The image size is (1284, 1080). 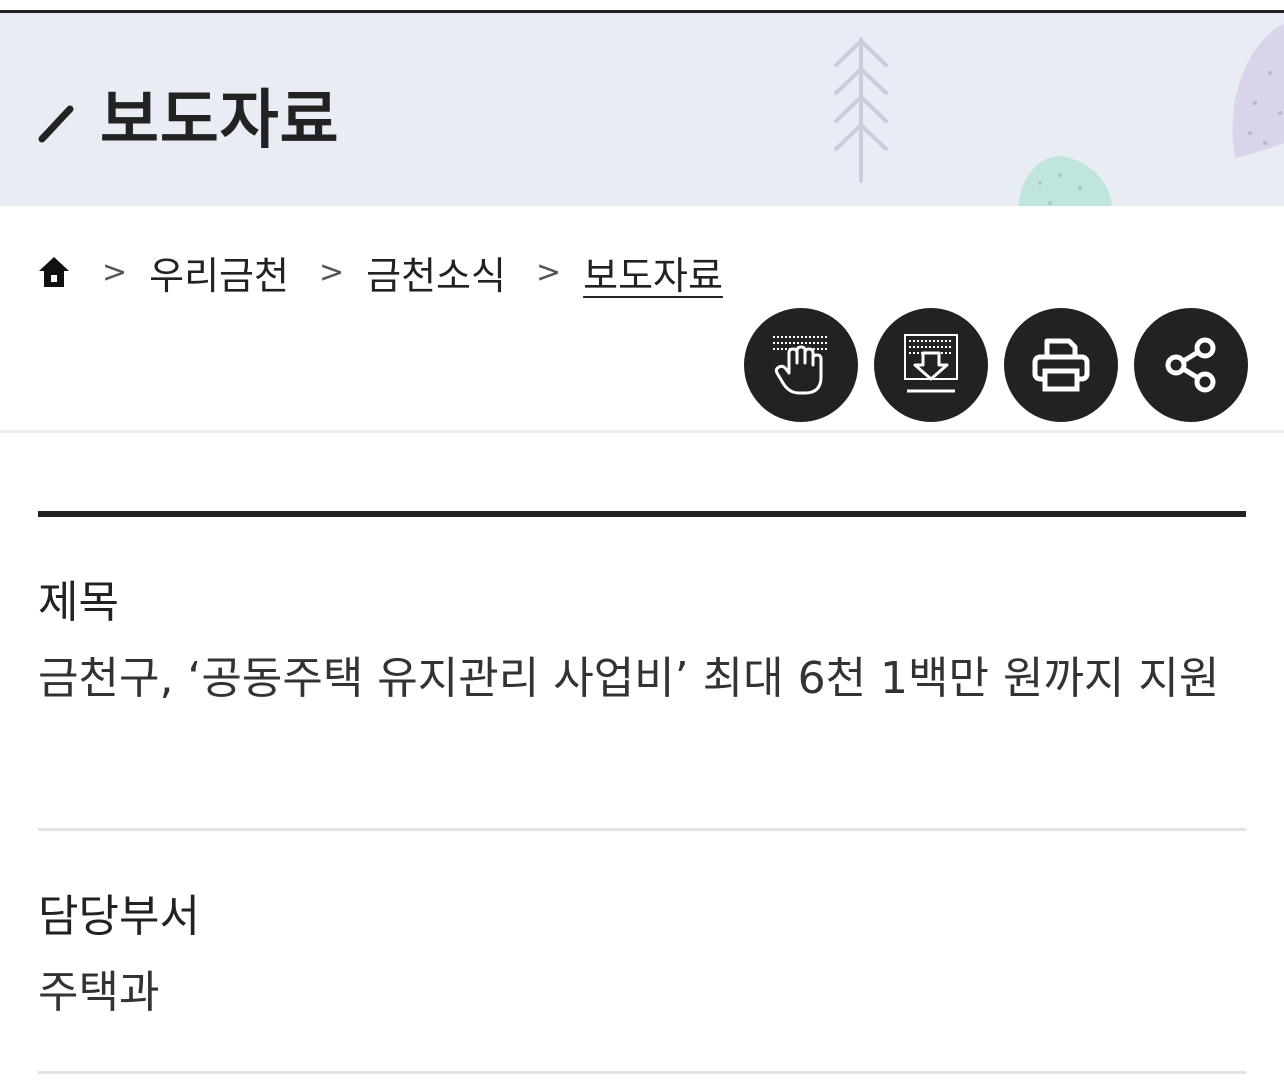 I want to click on print-button, so click(x=1061, y=365).